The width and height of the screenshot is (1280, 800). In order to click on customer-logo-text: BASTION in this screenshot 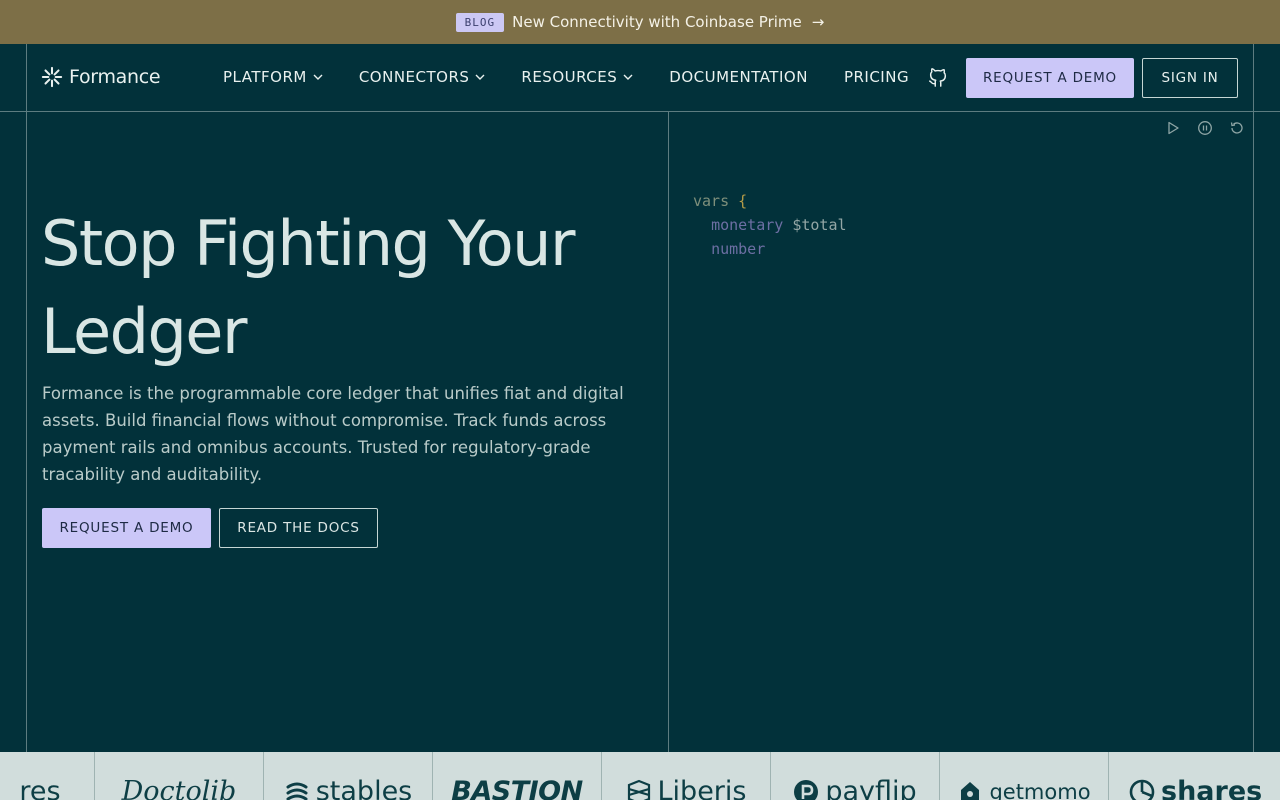, I will do `click(517, 788)`.